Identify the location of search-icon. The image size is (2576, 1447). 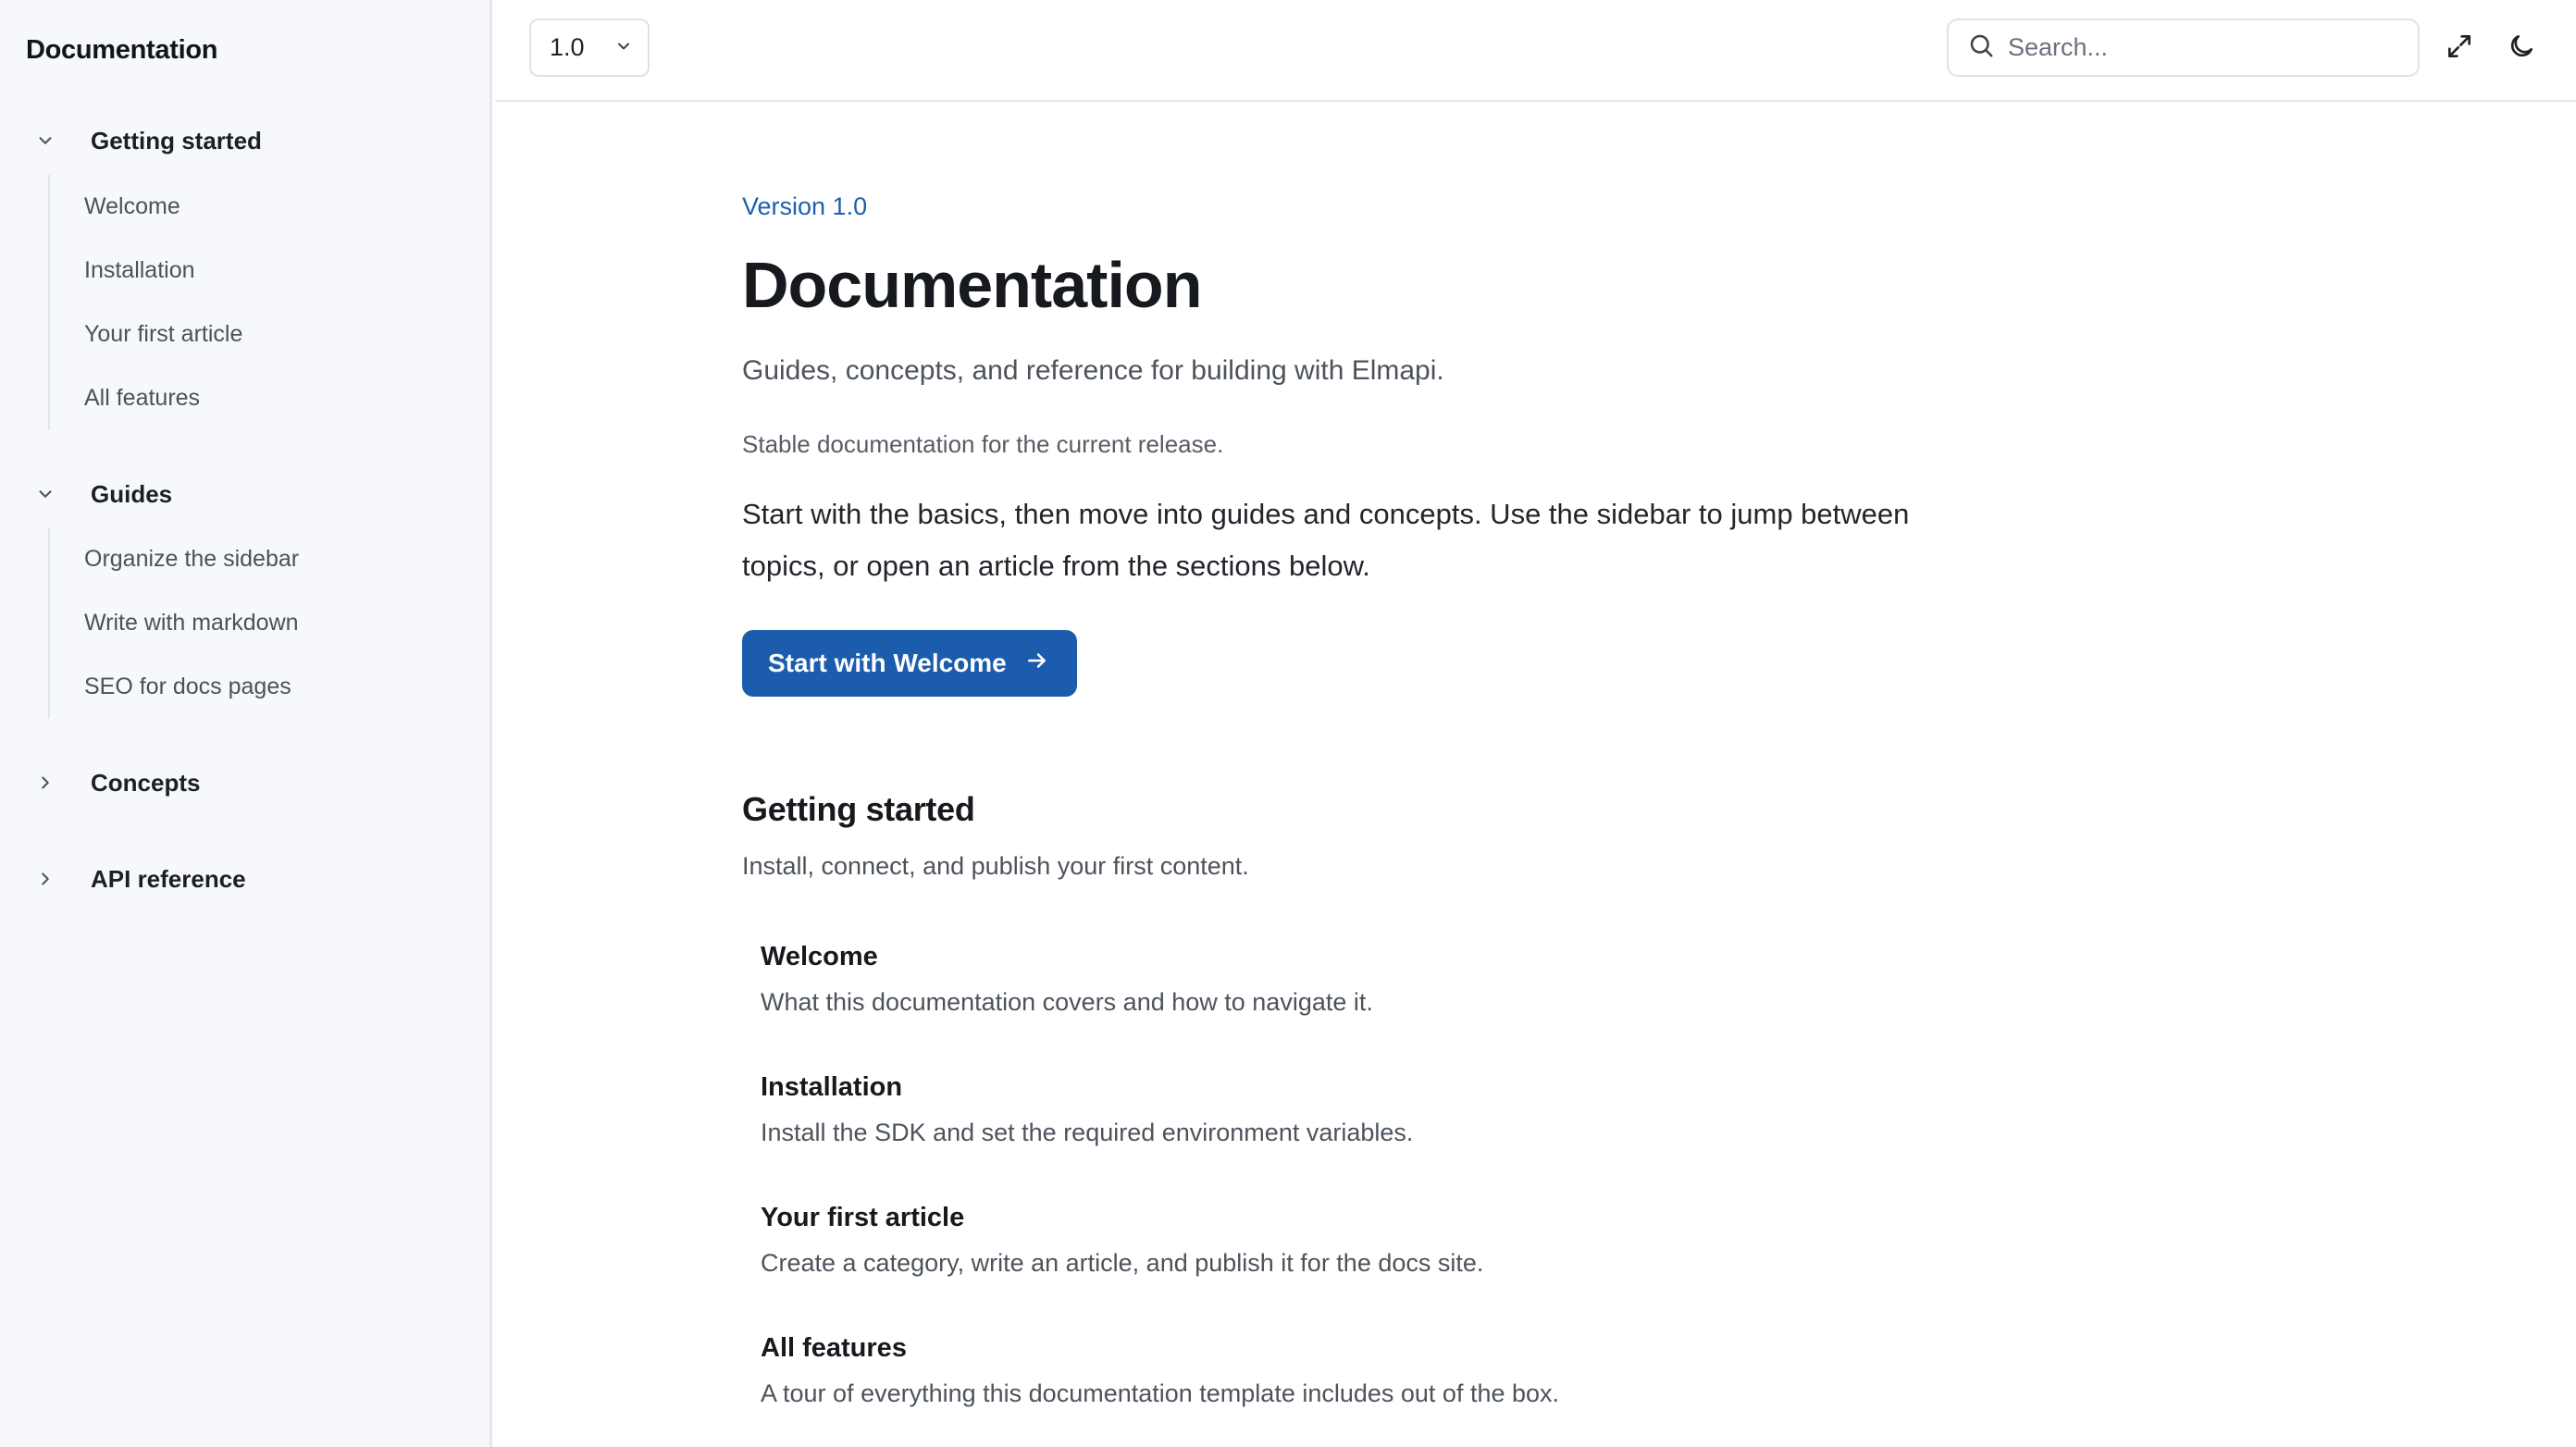
(1981, 47).